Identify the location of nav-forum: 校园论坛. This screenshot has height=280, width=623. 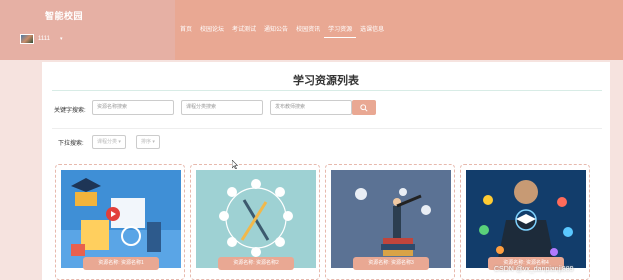
(212, 31).